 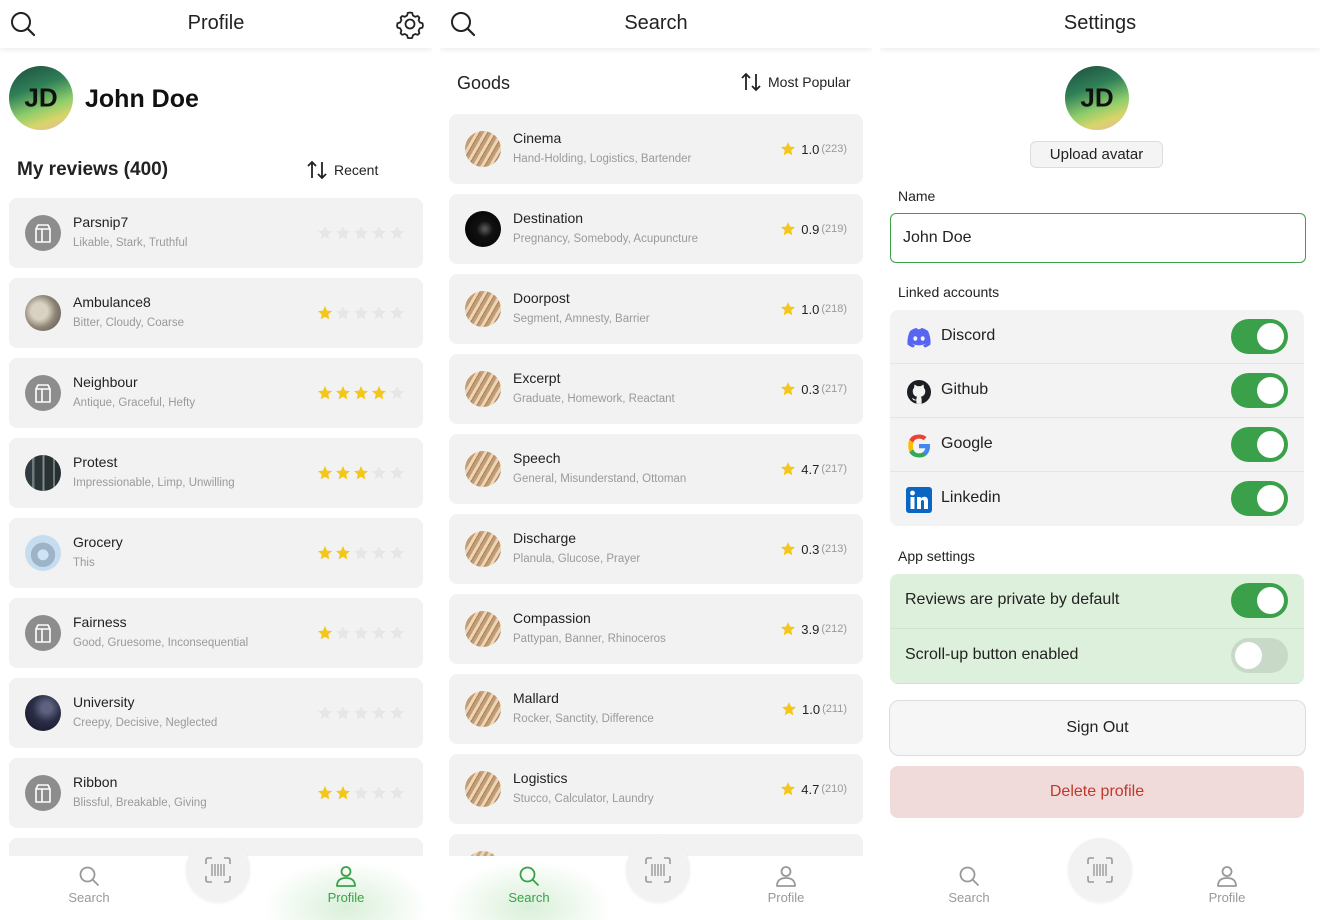 What do you see at coordinates (129, 323) in the screenshot?
I see `review-tags: Bitter, Cloudy, Coarse` at bounding box center [129, 323].